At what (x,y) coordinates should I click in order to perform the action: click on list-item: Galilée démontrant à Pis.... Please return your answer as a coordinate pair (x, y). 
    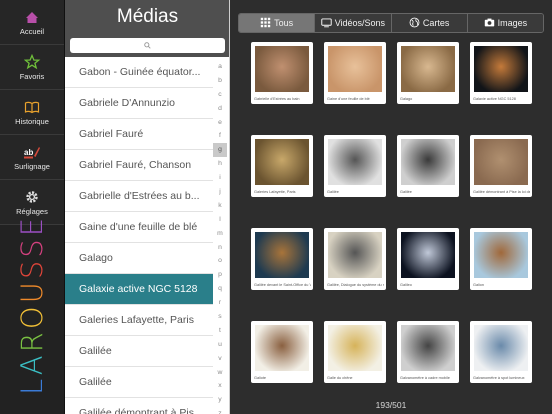
    Looking at the image, I should click on (139, 406).